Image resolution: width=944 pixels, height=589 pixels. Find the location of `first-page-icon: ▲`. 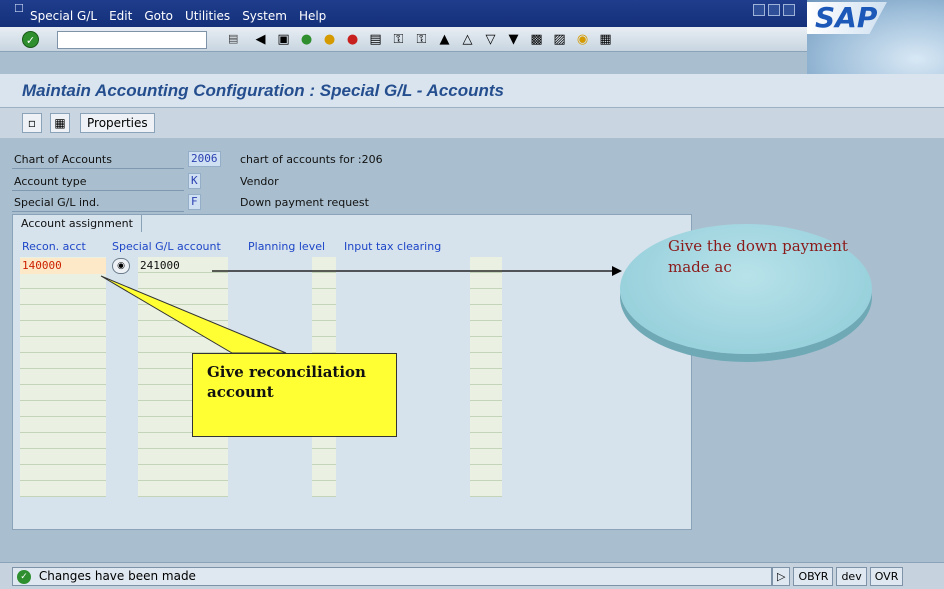

first-page-icon: ▲ is located at coordinates (444, 40).